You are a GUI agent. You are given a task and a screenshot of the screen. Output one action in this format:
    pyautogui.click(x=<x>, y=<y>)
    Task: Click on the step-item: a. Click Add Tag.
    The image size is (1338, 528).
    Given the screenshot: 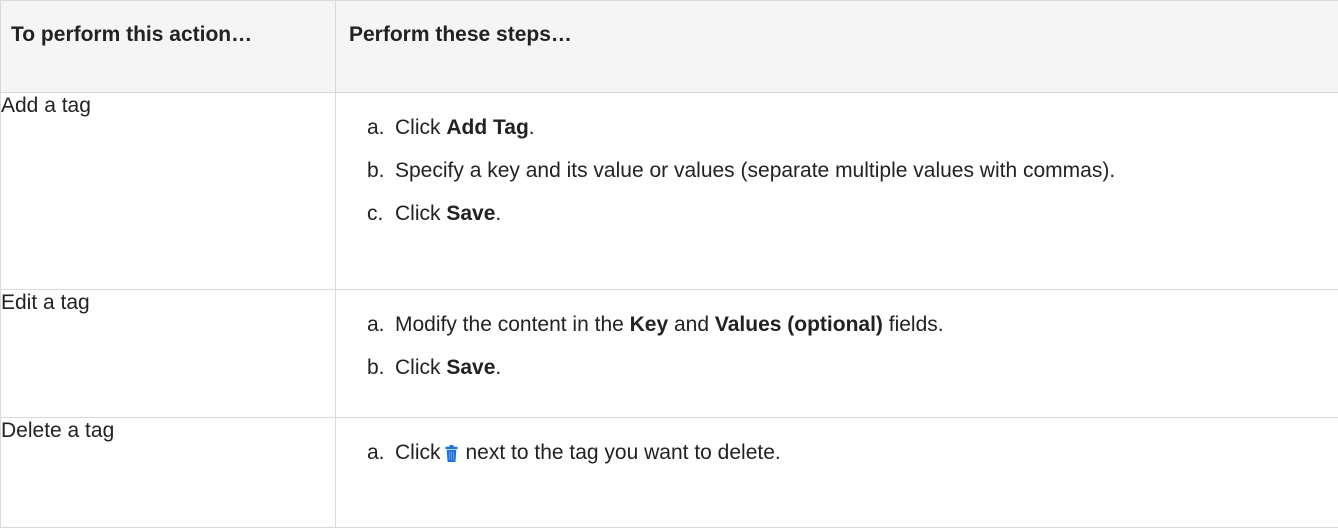 What is the action you would take?
    pyautogui.click(x=847, y=127)
    